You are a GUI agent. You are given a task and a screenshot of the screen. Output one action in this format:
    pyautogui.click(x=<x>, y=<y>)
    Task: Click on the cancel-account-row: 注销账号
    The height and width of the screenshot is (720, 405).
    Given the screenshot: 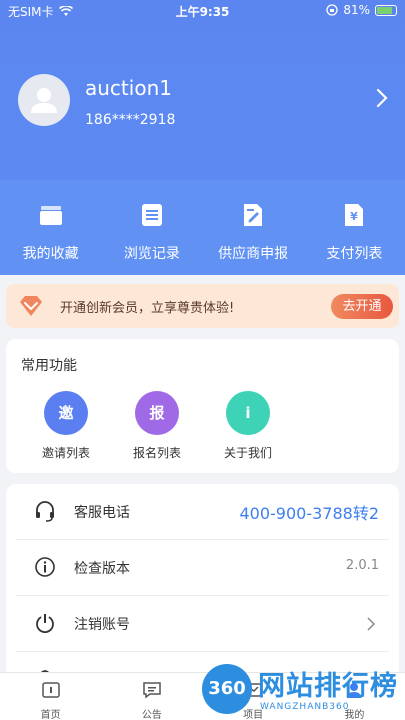 What is the action you would take?
    pyautogui.click(x=202, y=624)
    